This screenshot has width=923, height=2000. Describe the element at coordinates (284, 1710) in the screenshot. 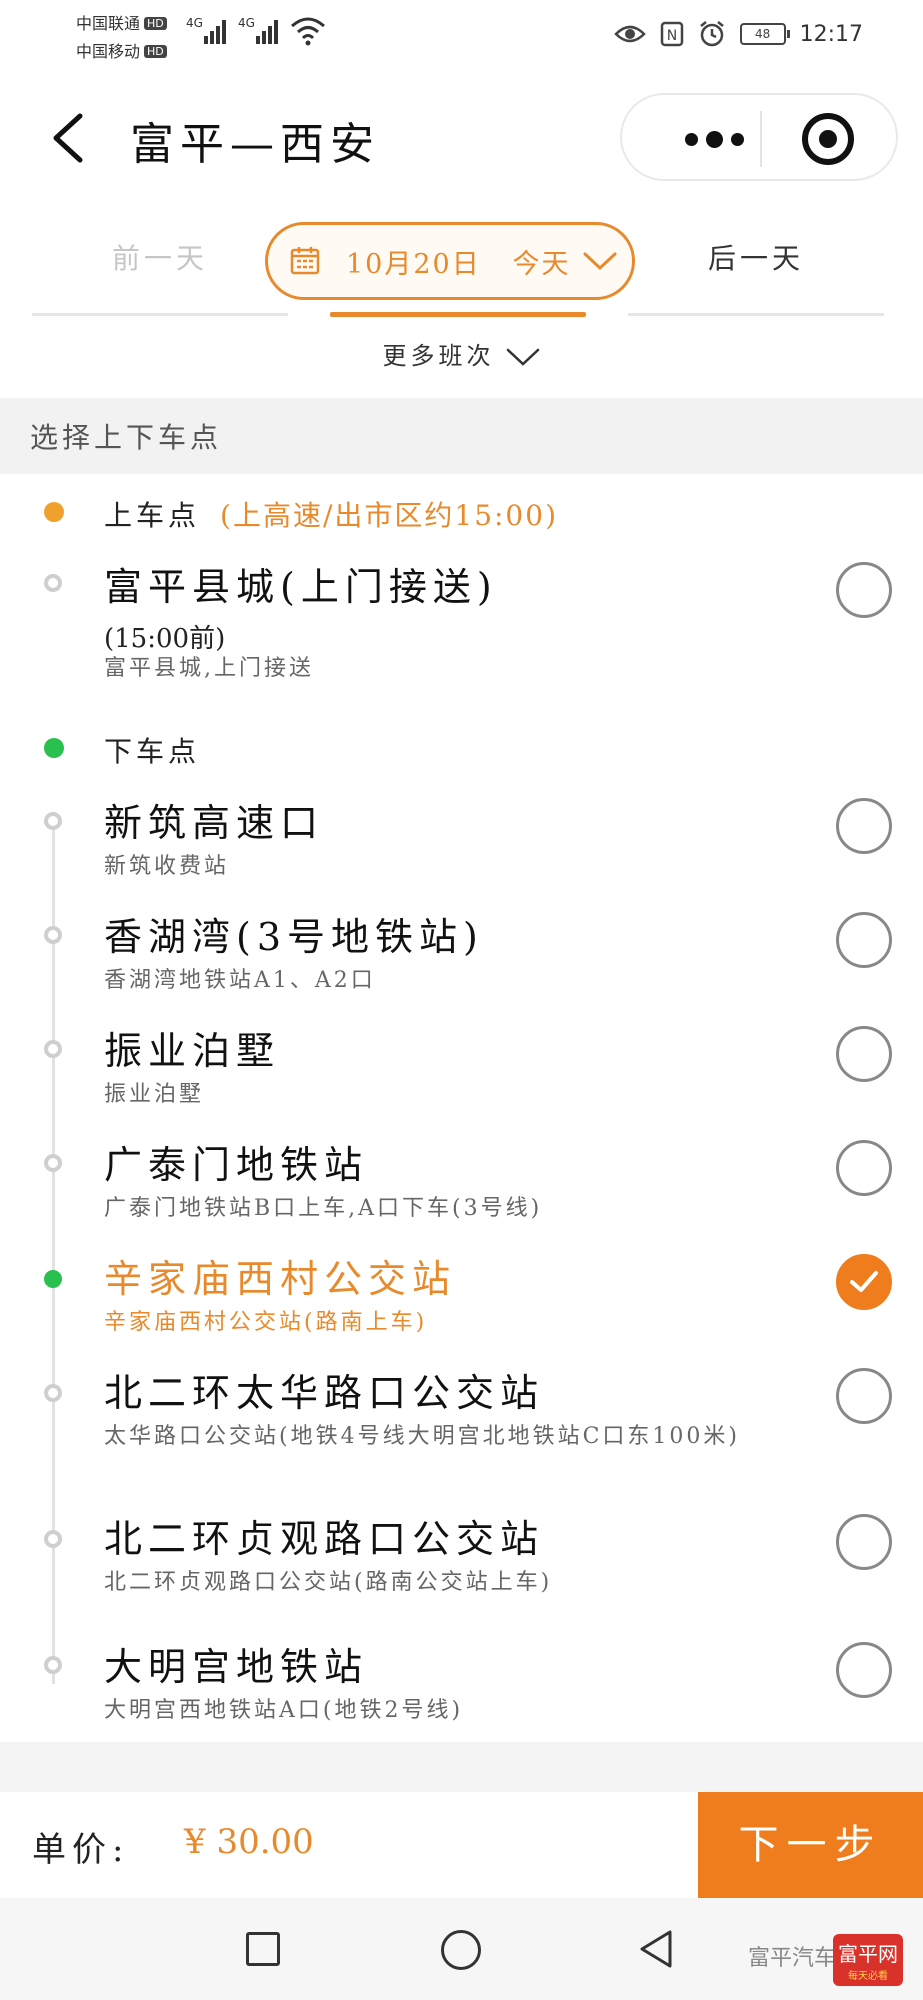

I see `stop-subtitle: 大明宫西地铁站A口(地铁2号线)` at that location.